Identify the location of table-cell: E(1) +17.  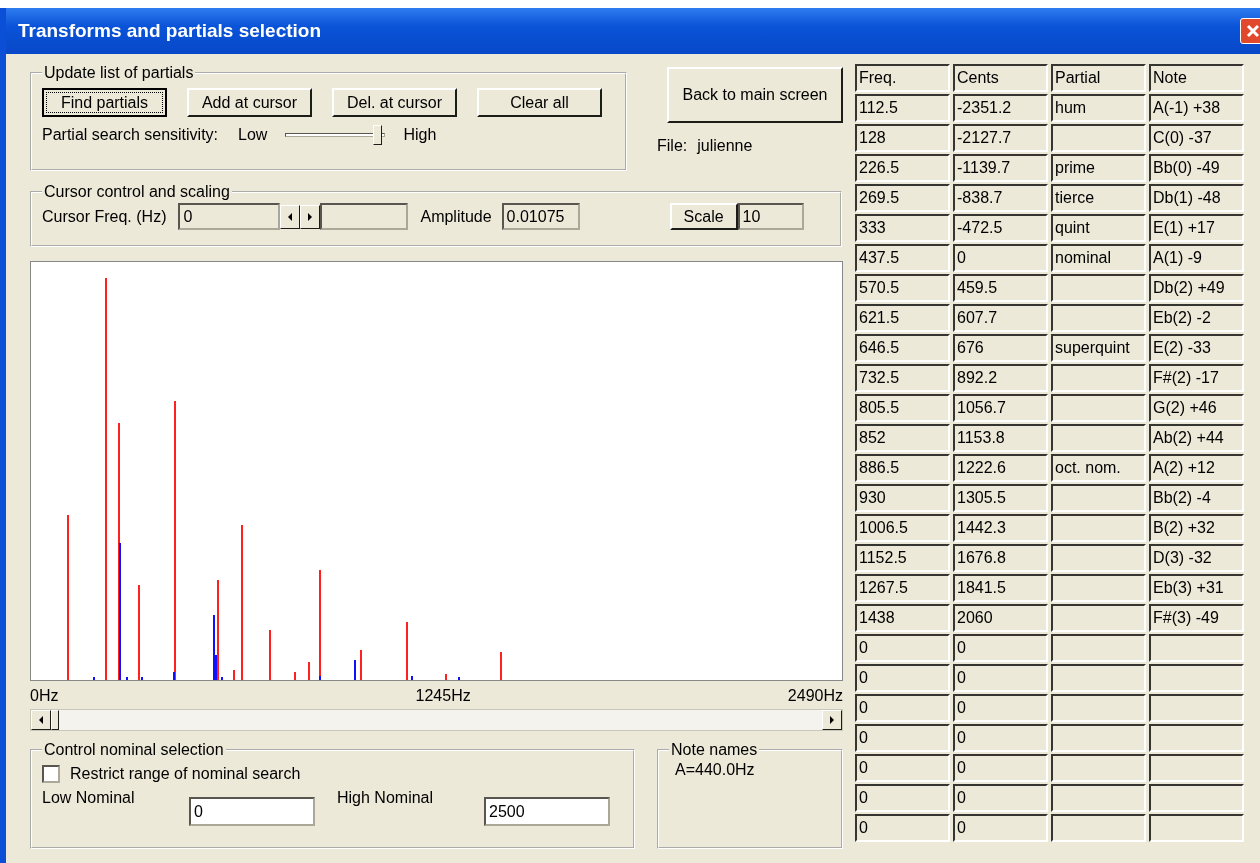
(1196, 228).